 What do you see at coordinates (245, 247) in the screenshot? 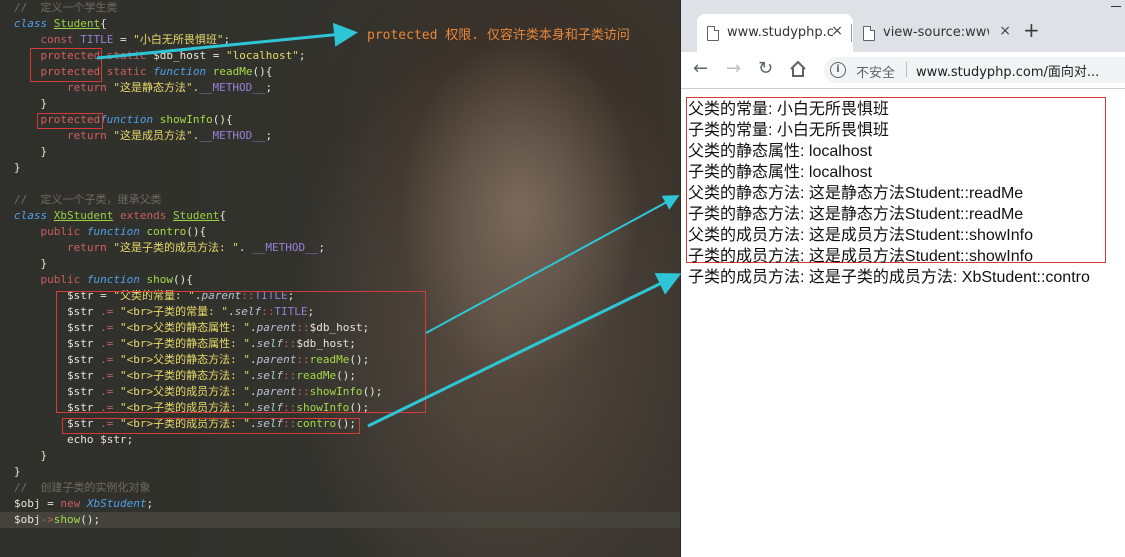
I see `code-token: .` at bounding box center [245, 247].